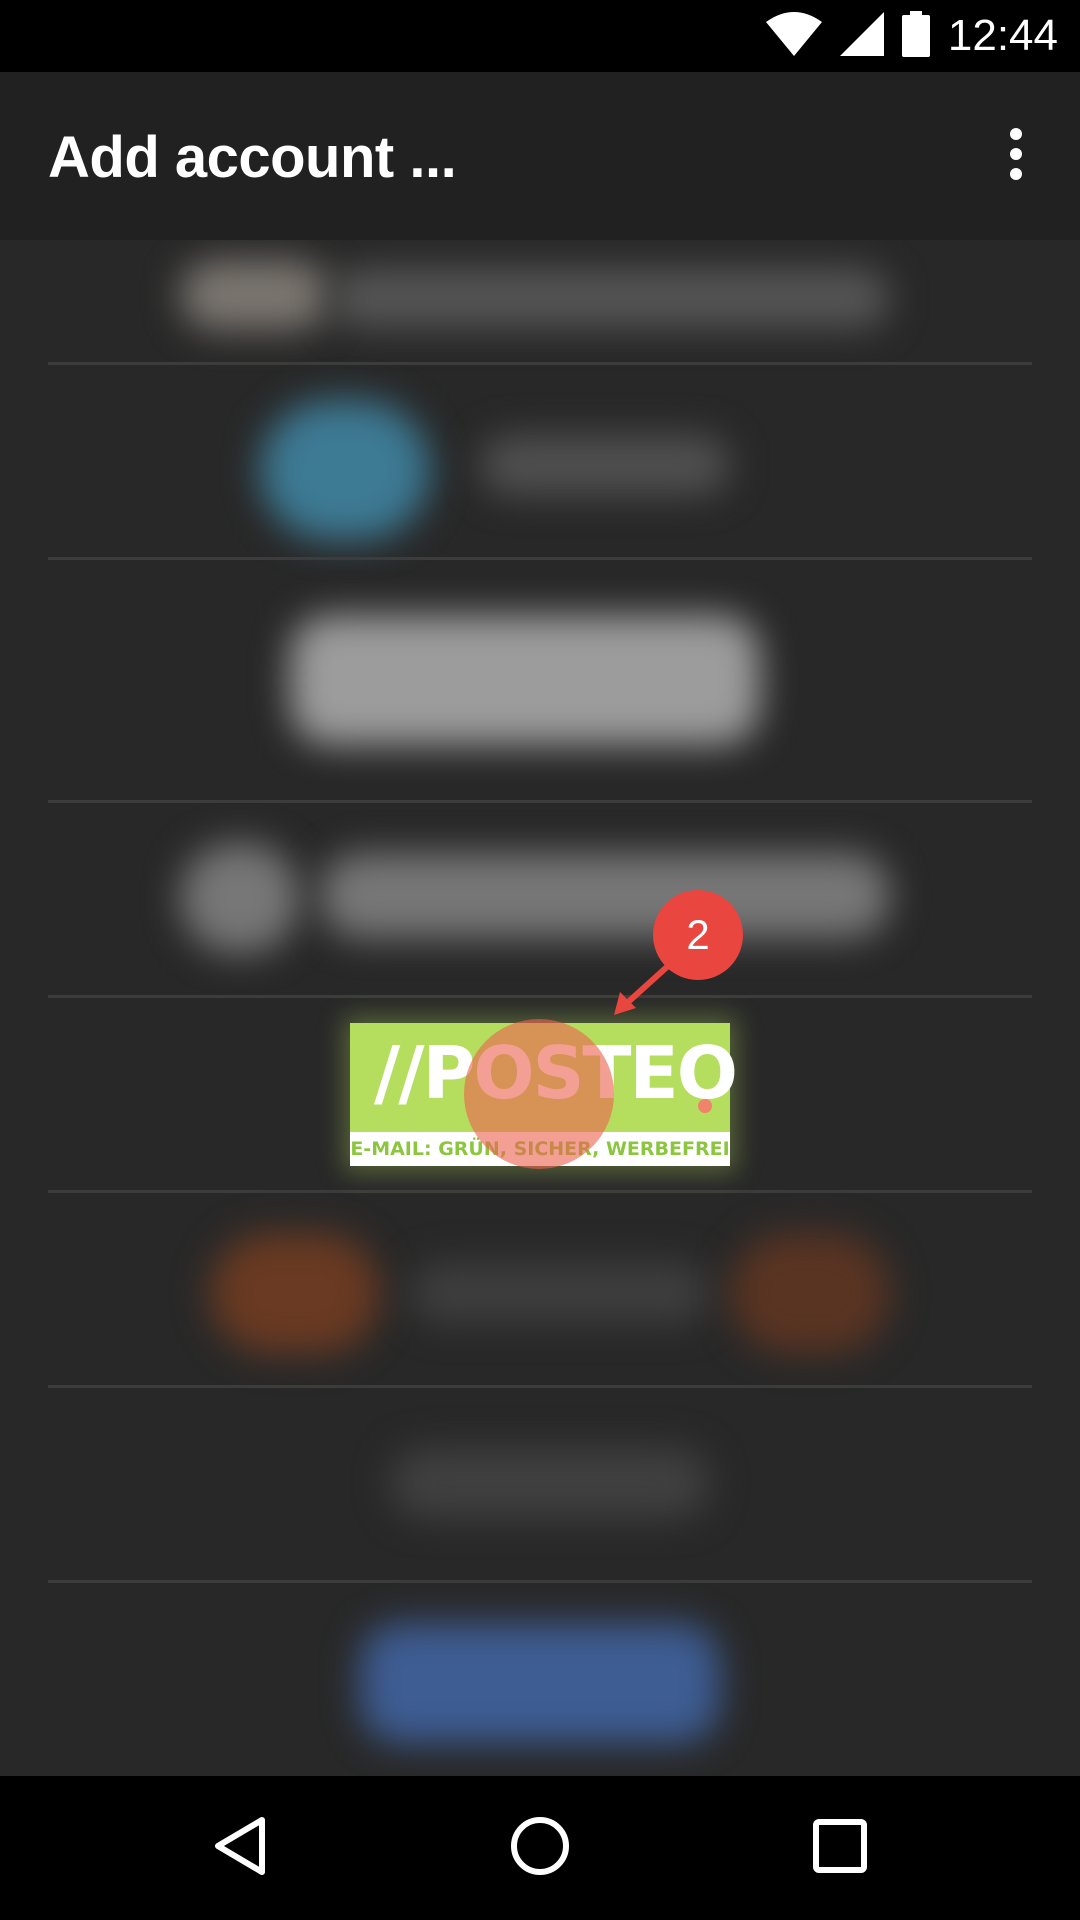  Describe the element at coordinates (793, 36) in the screenshot. I see `wifi-icon` at that location.